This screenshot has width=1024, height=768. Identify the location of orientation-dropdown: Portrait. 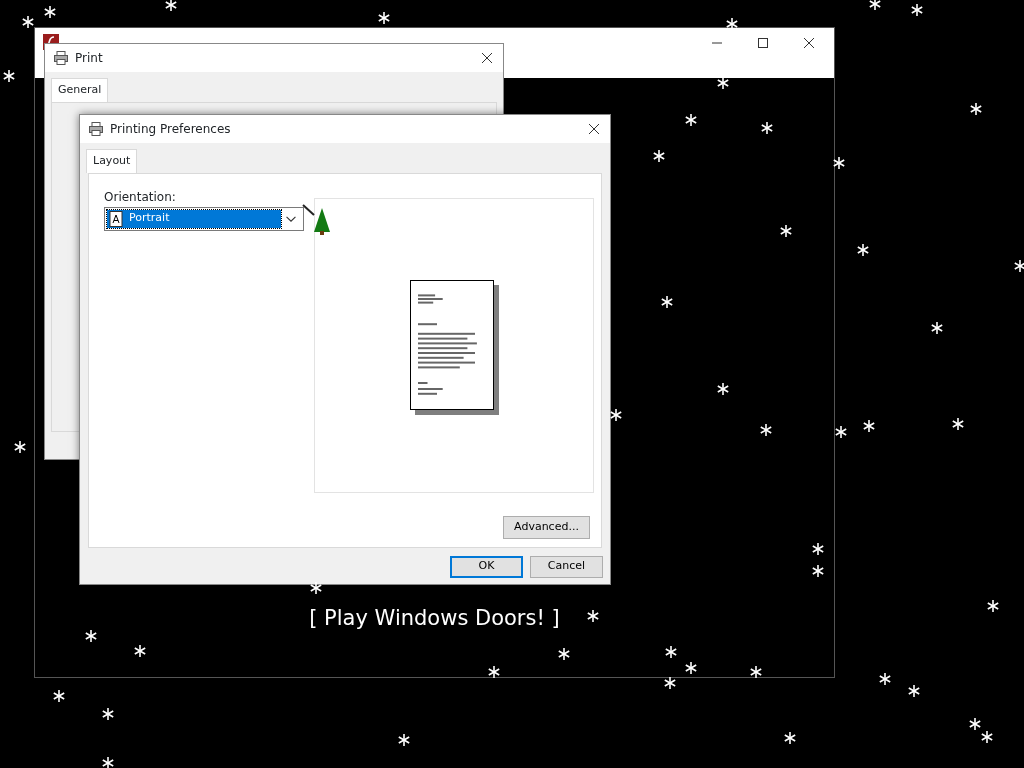
(204, 218).